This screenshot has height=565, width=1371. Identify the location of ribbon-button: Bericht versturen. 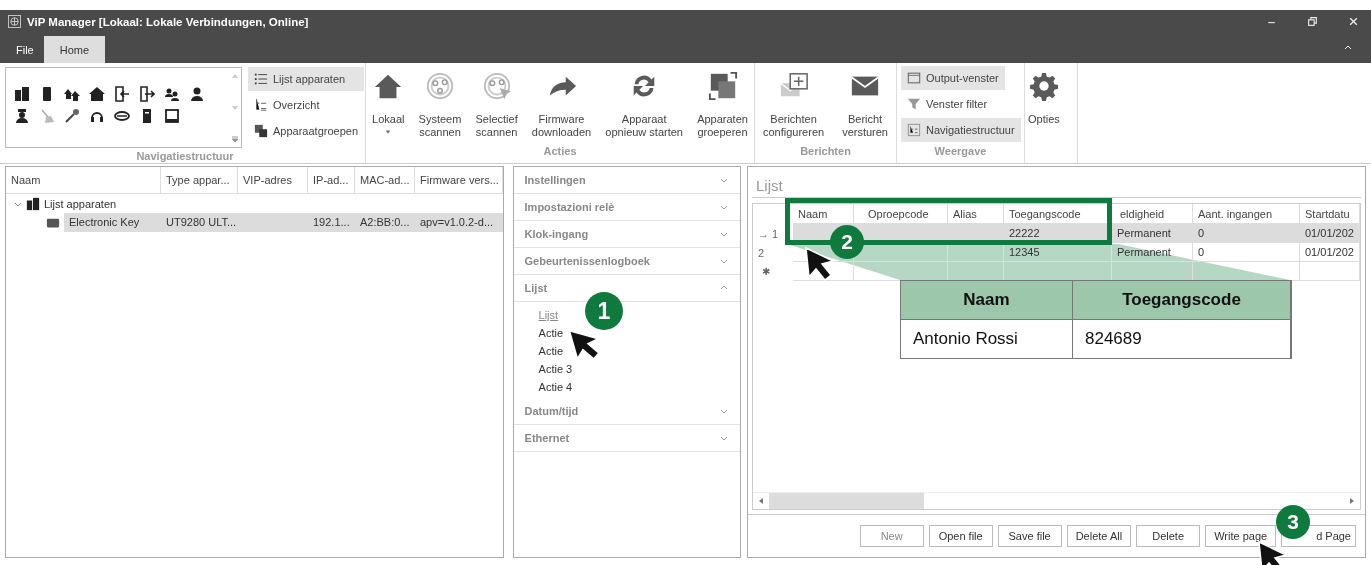
(865, 103).